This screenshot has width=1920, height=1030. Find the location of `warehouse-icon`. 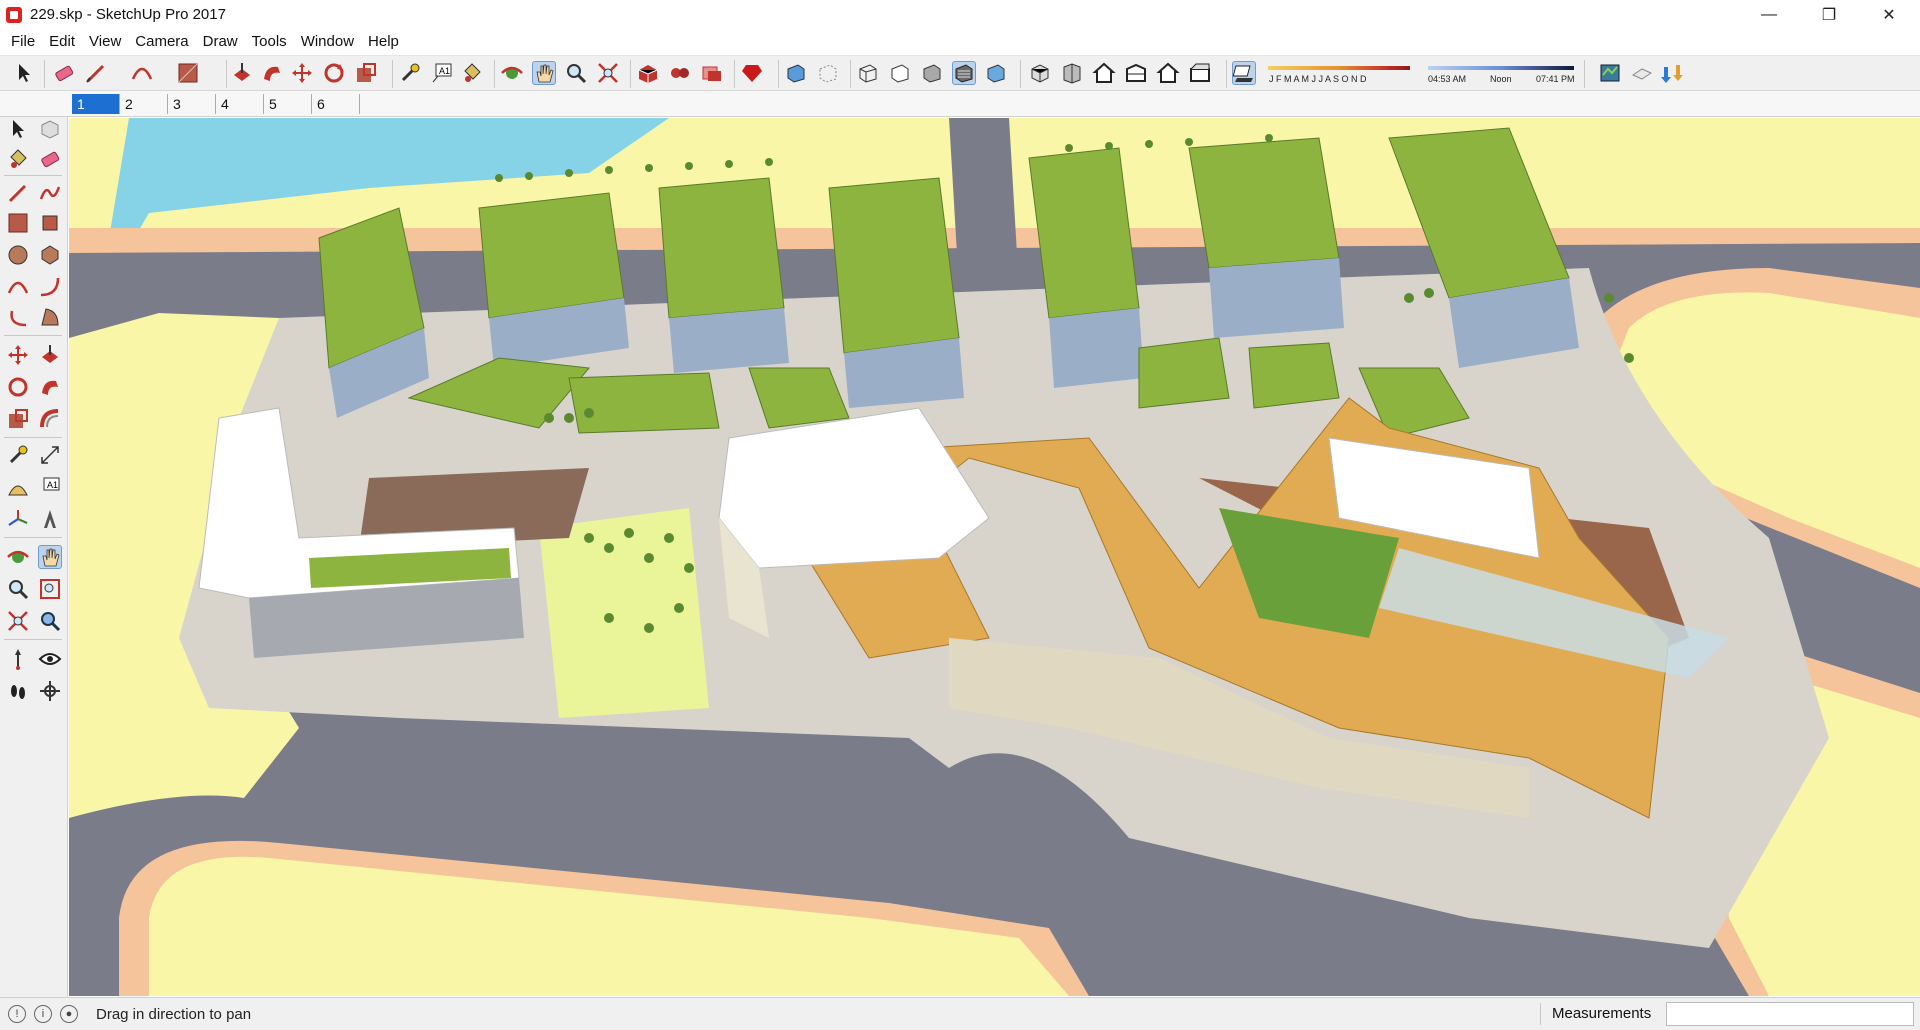

warehouse-icon is located at coordinates (648, 73).